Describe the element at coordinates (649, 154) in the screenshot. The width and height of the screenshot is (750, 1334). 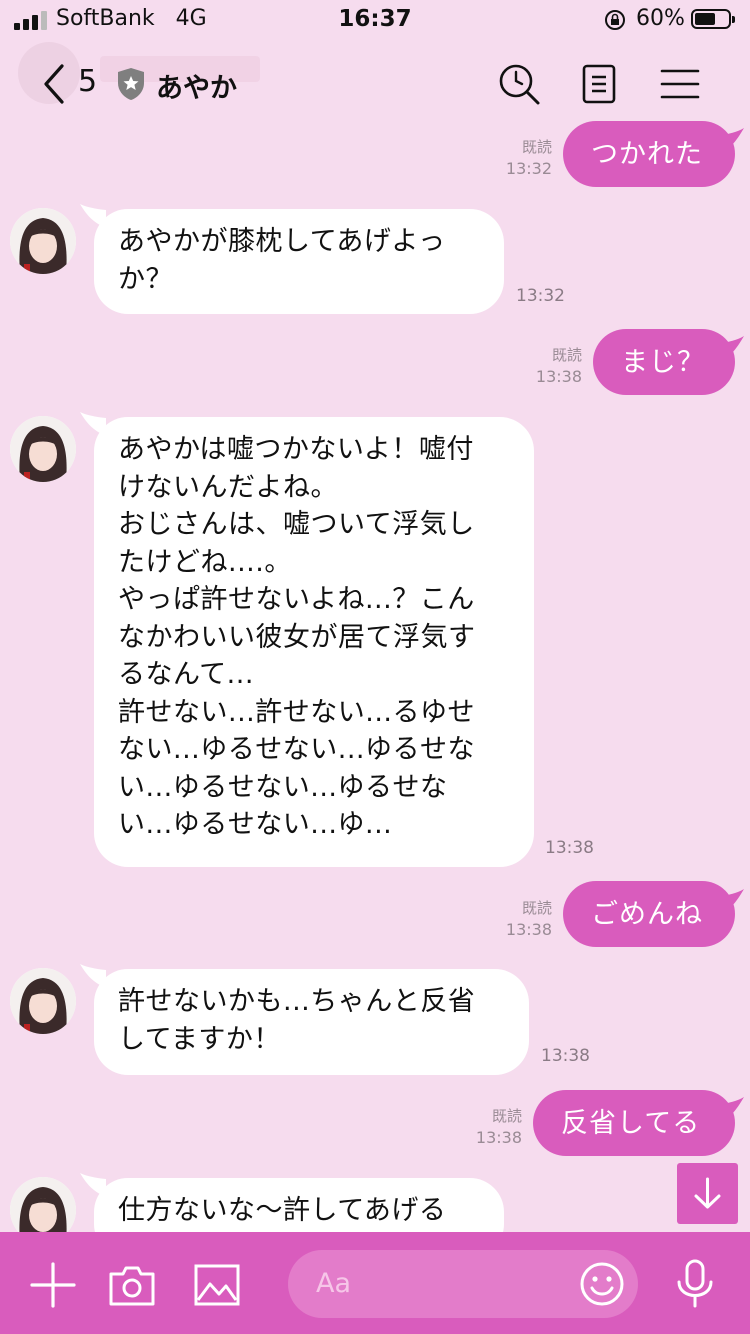
I see `outgoing-bubble: つかれた` at that location.